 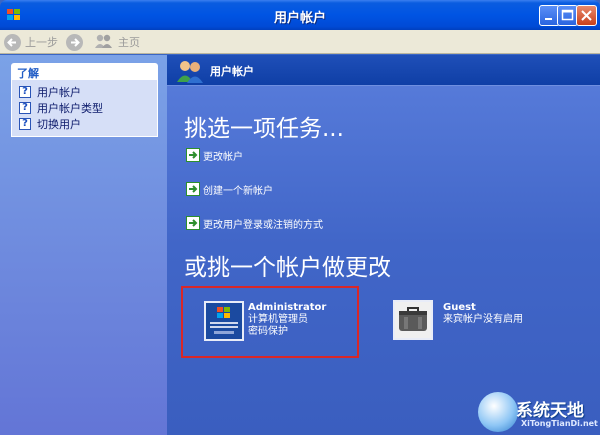 I want to click on learn-item-label: 用户帐户类型, so click(x=70, y=108).